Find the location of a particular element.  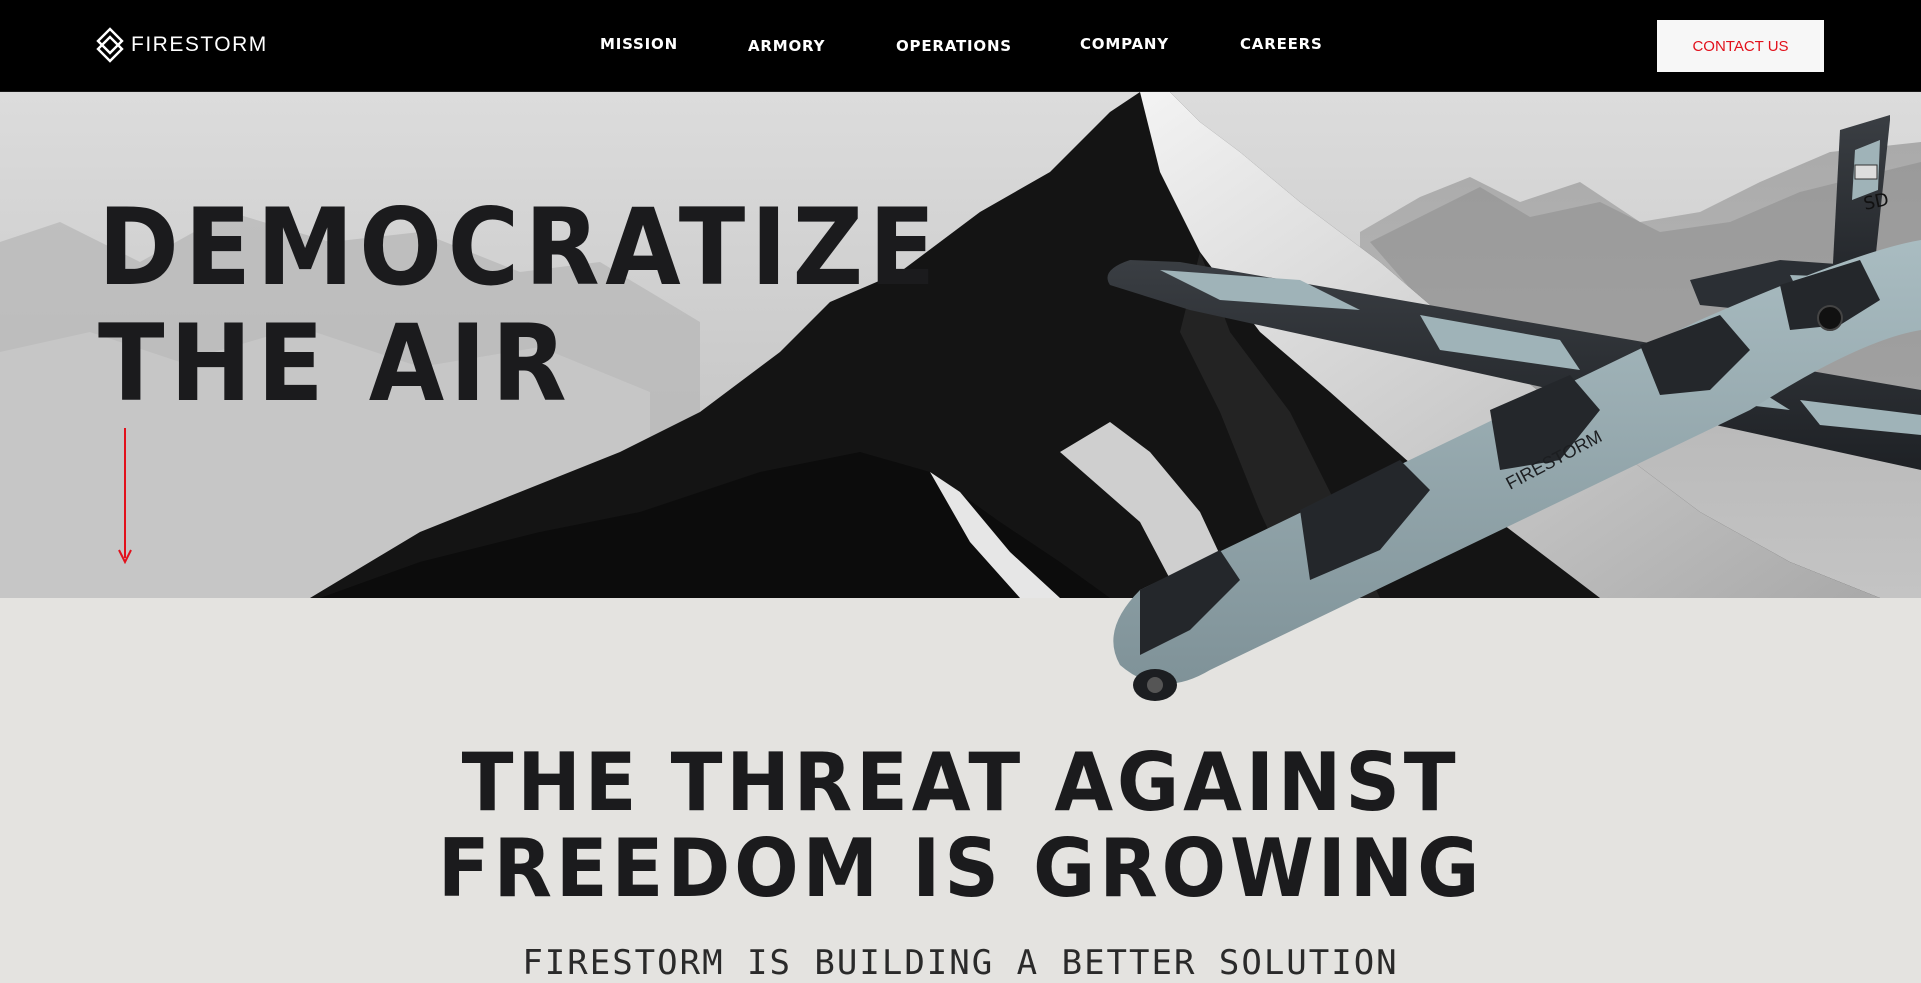

drone-tail-text: SD is located at coordinates (1876, 202).